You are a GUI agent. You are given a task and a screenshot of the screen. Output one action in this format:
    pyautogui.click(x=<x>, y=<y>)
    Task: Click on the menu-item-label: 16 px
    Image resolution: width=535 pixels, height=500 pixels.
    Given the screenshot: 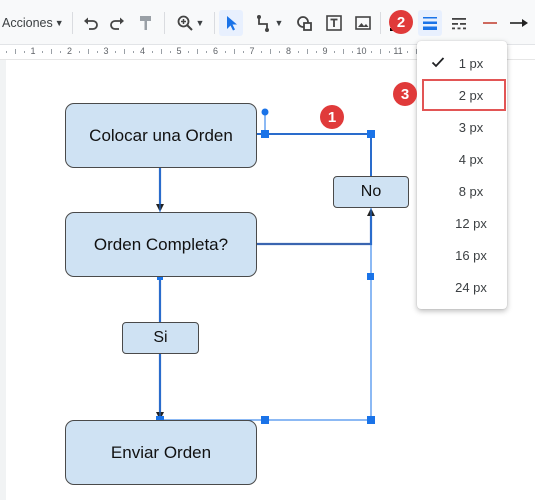 What is the action you would take?
    pyautogui.click(x=471, y=255)
    